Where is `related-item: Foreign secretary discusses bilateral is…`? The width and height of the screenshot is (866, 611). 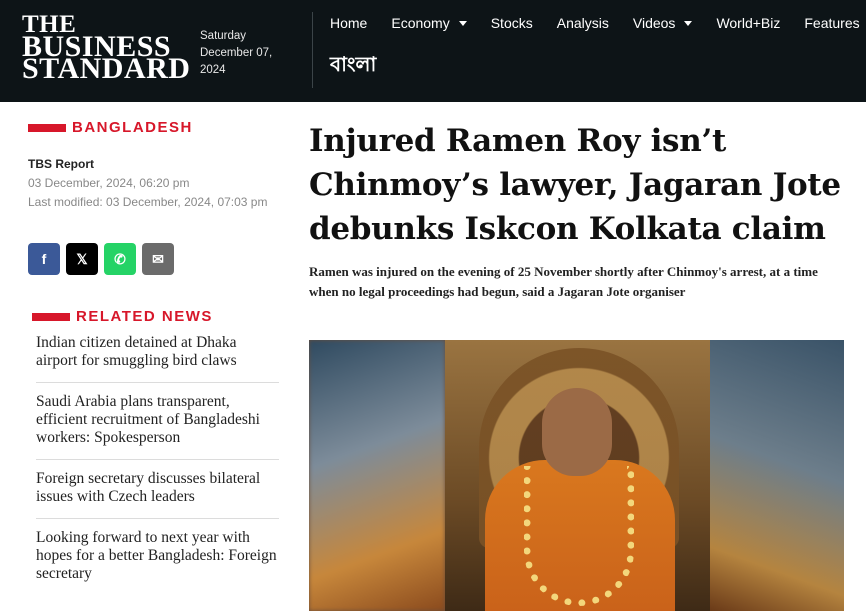 related-item: Foreign secretary discusses bilateral is… is located at coordinates (157, 494).